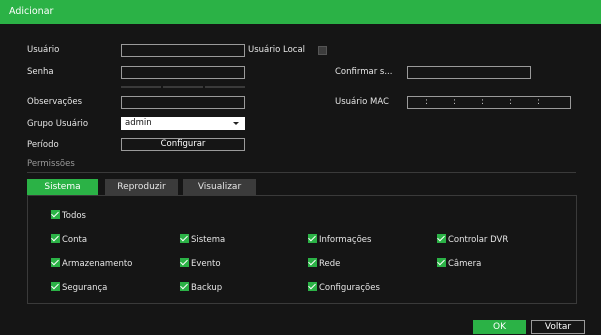 This screenshot has width=601, height=335. I want to click on perm-rede-checkbox: Rede, so click(324, 263).